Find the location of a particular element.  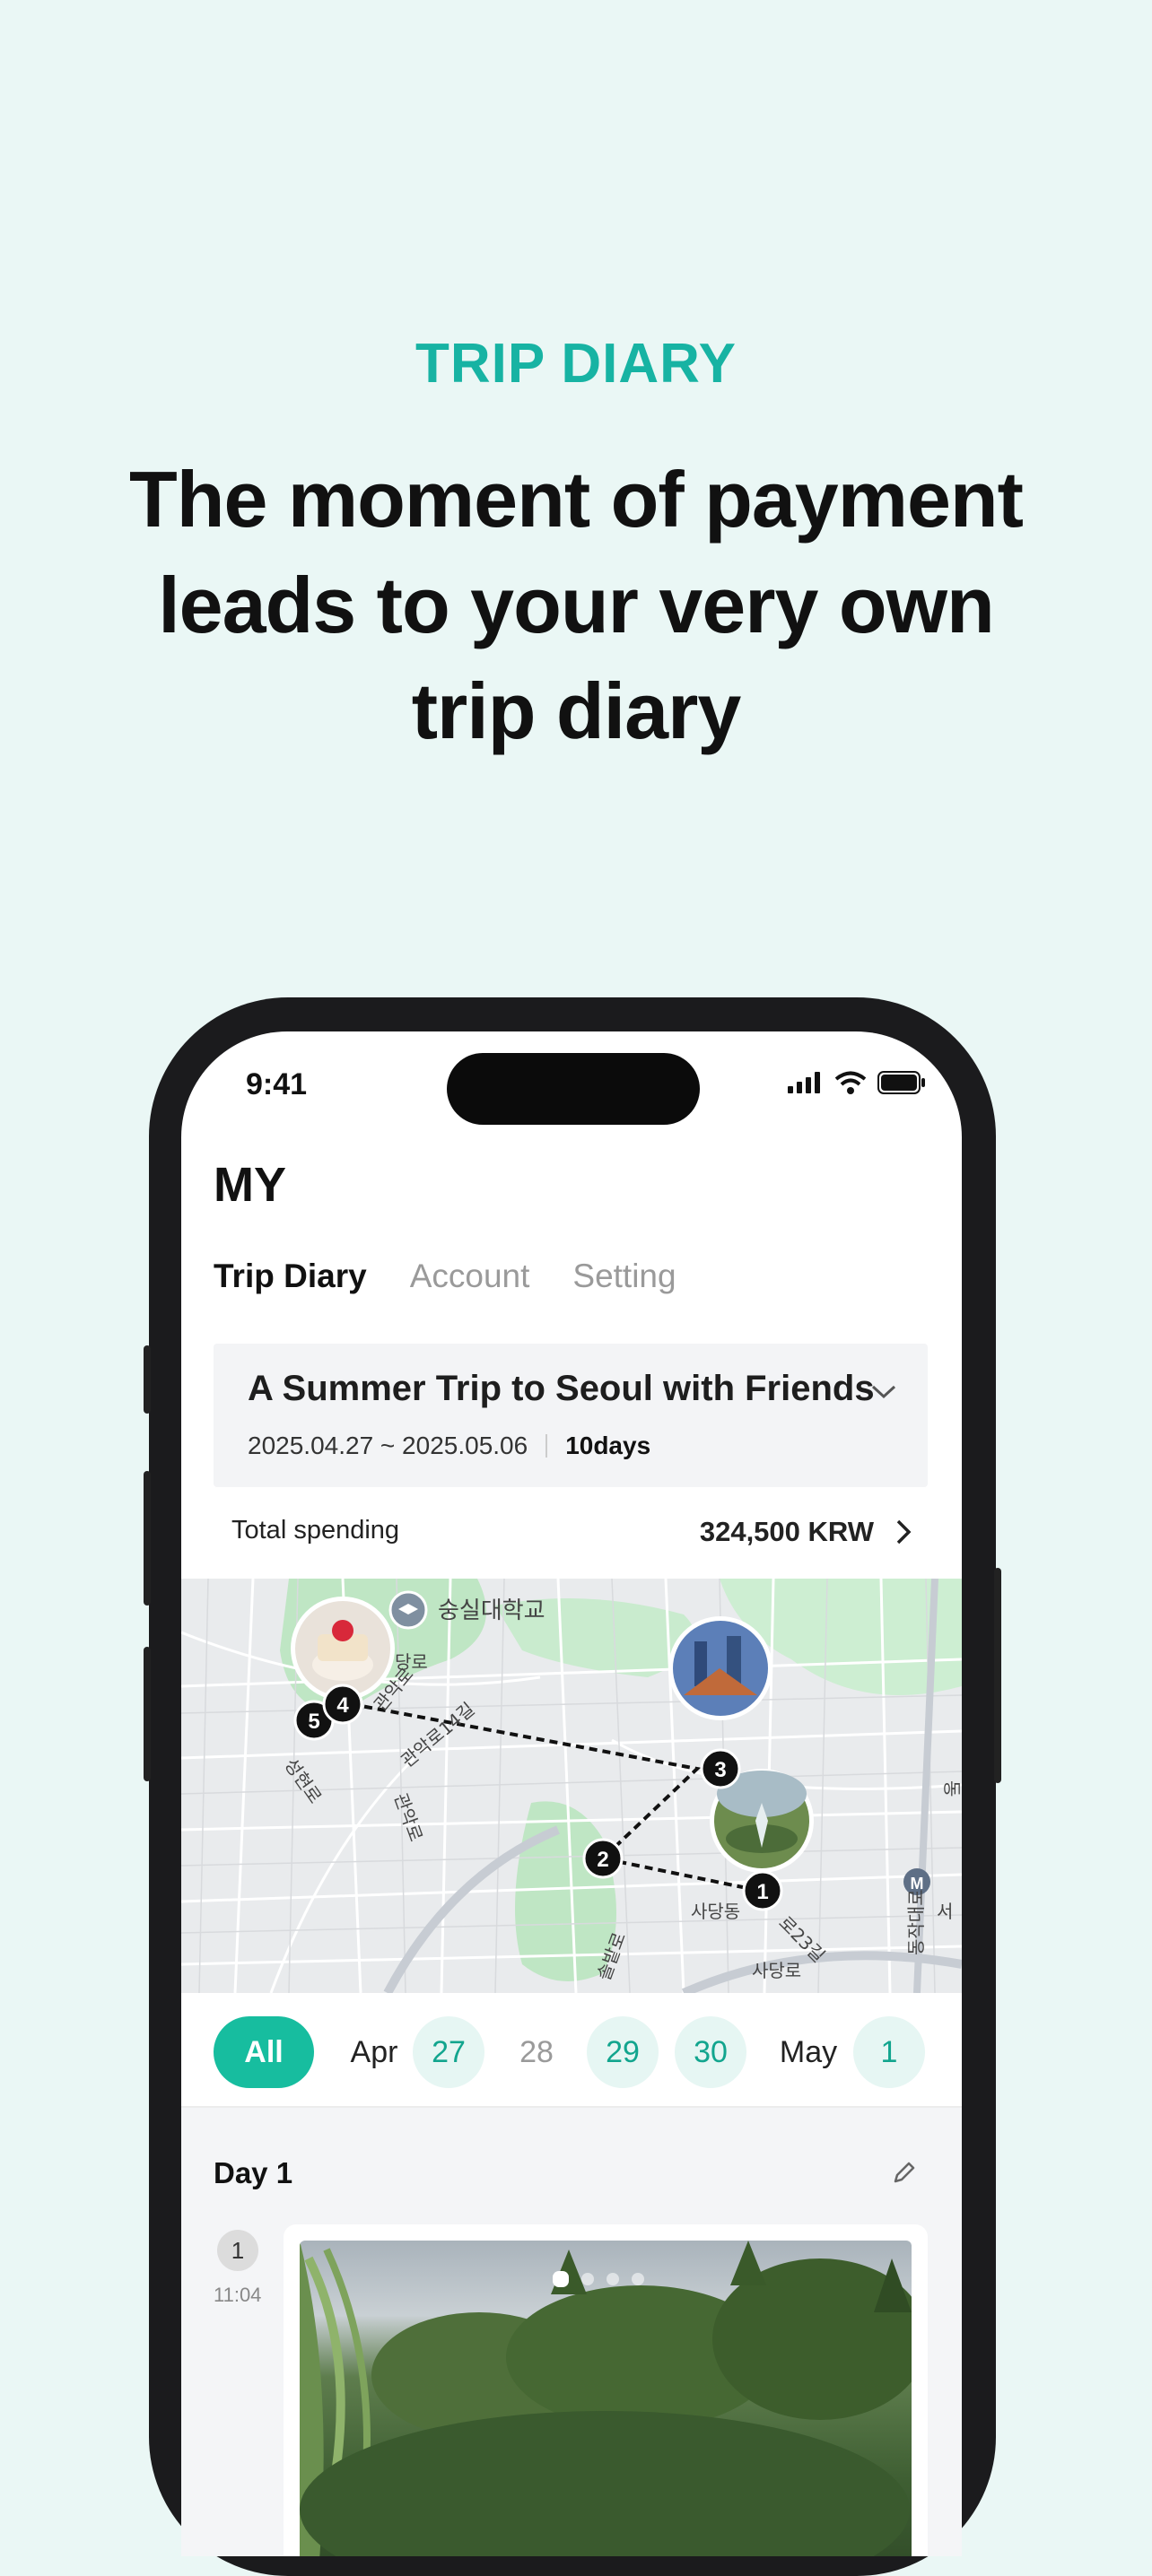

phone-volume-down is located at coordinates (147, 1714).